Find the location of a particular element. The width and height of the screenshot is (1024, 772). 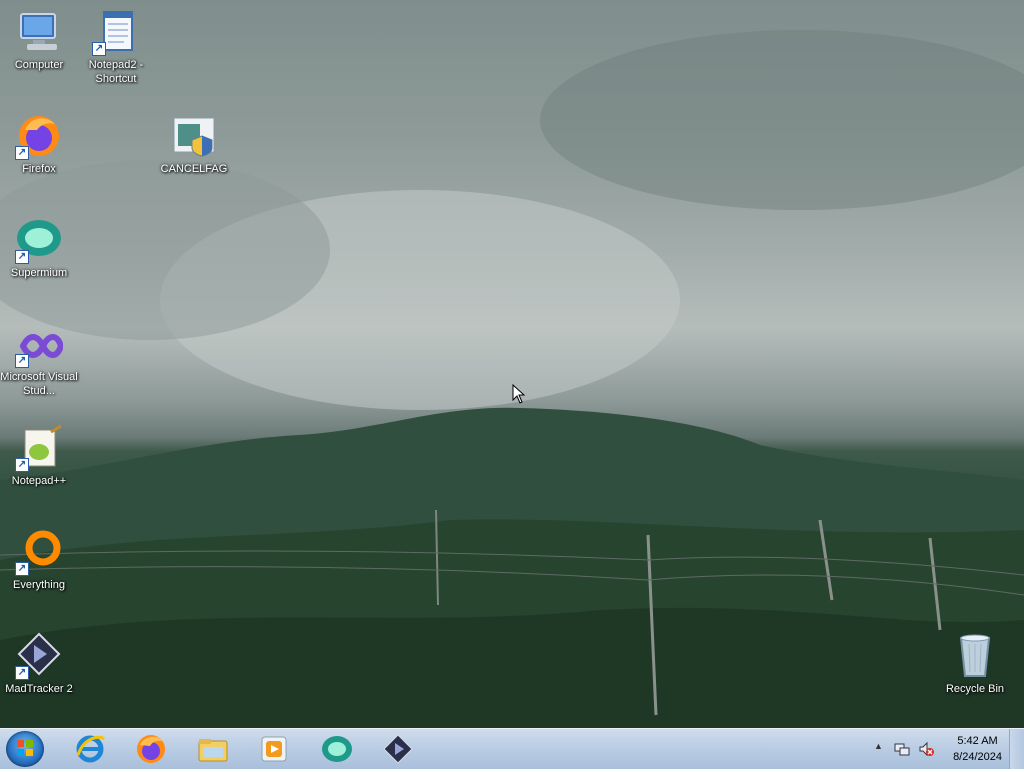

taskbar-supermium-button is located at coordinates (337, 749).